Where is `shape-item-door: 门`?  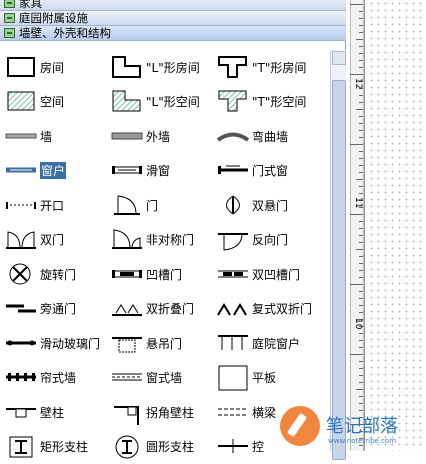
shape-item-door: 门 is located at coordinates (163, 205).